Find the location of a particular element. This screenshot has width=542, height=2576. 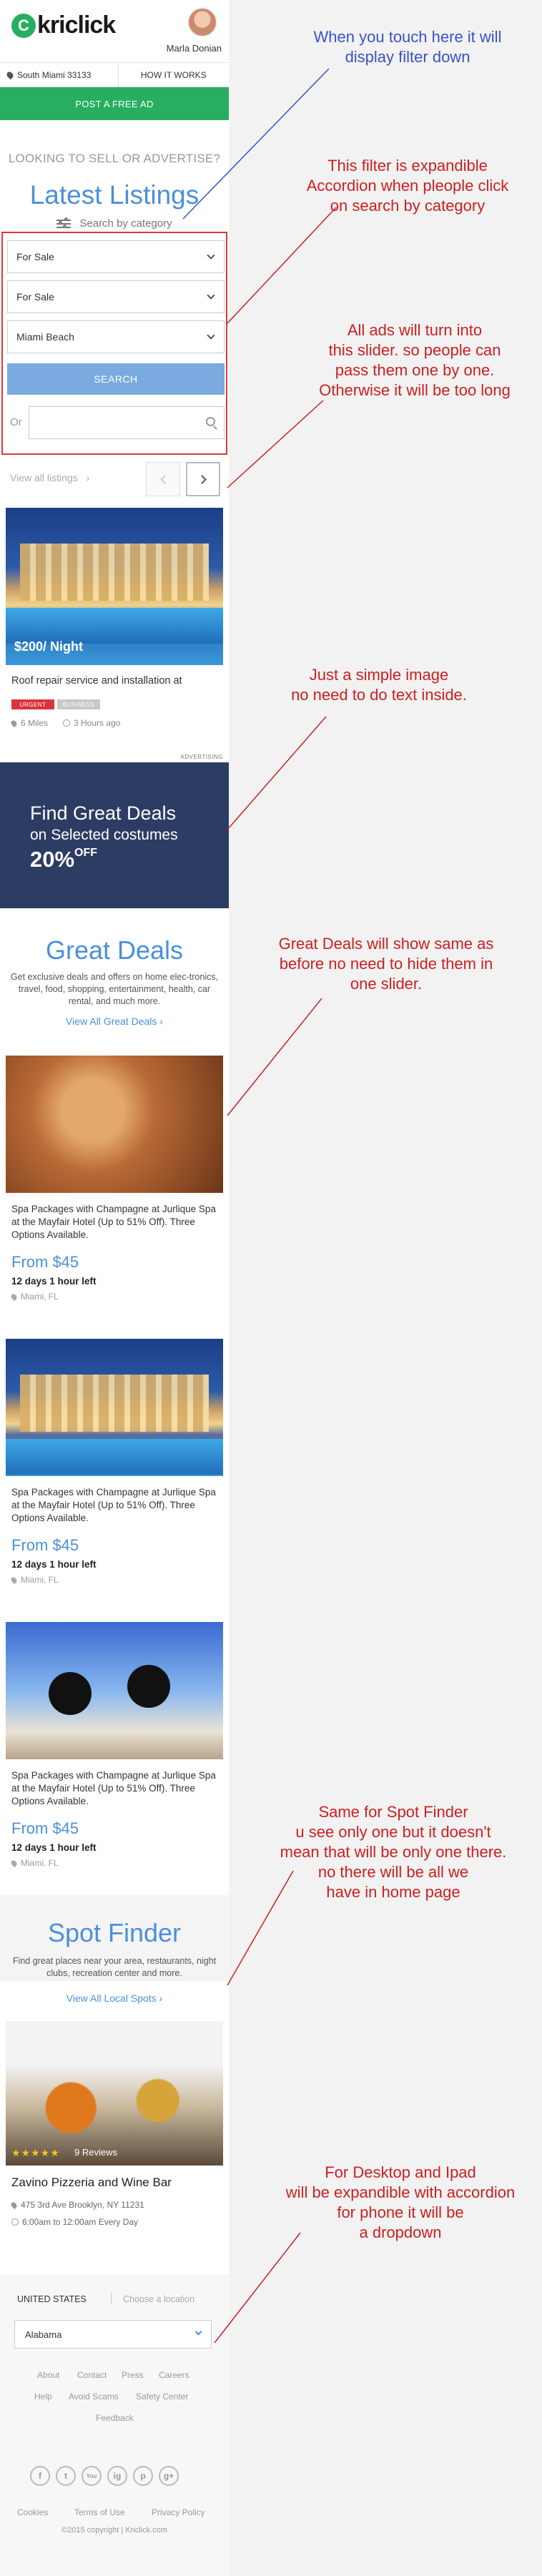

slider-next-button is located at coordinates (203, 479).